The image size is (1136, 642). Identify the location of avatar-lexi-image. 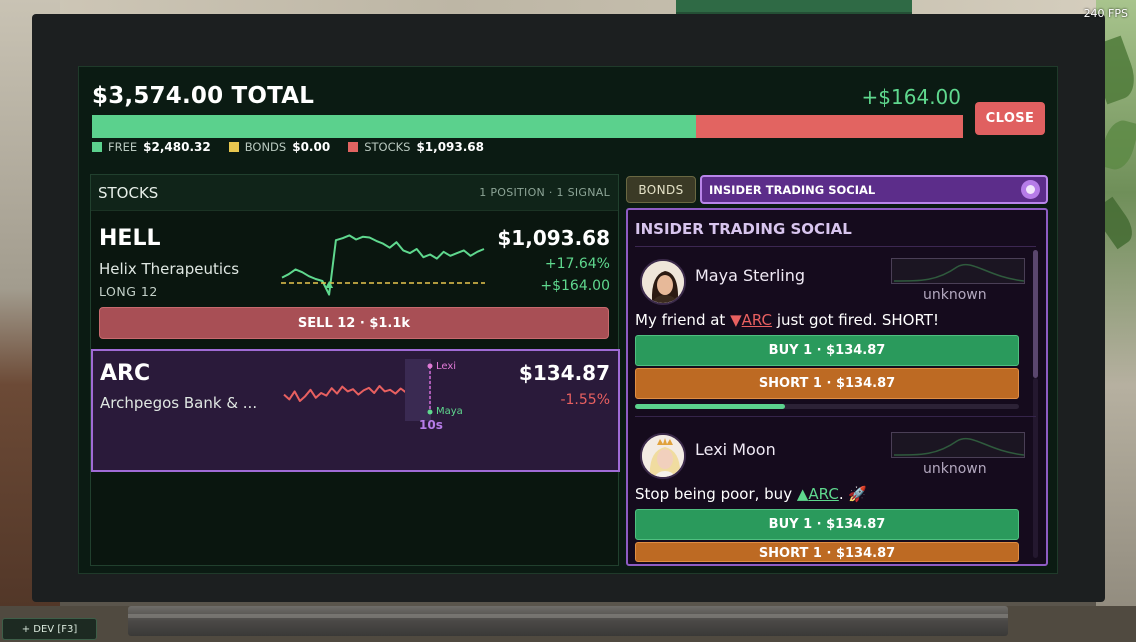
(663, 456).